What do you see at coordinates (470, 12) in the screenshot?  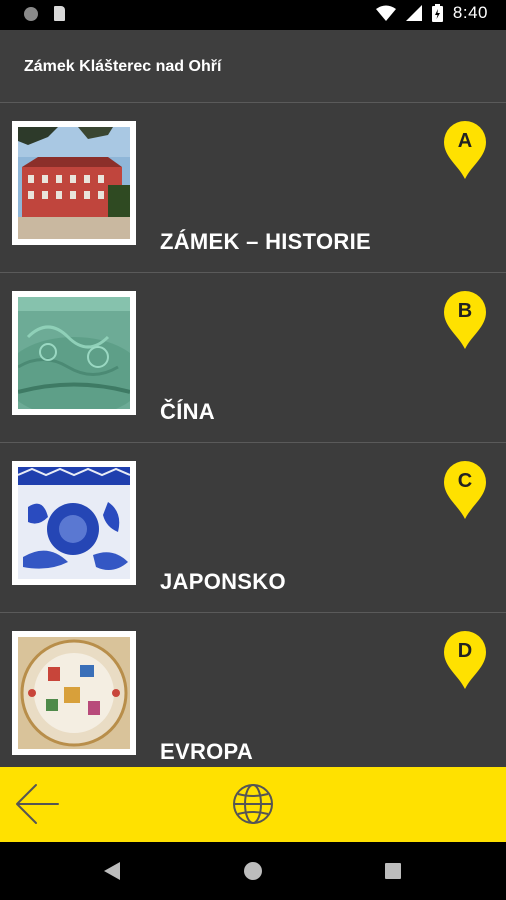 I see `status-time: 8:40` at bounding box center [470, 12].